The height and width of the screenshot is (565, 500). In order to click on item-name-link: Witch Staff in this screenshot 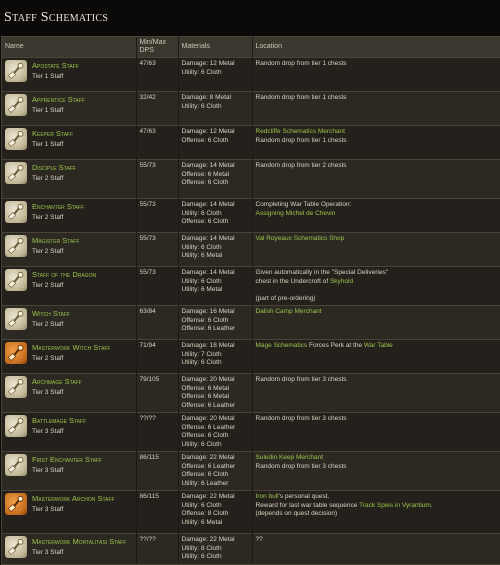, I will do `click(51, 313)`.